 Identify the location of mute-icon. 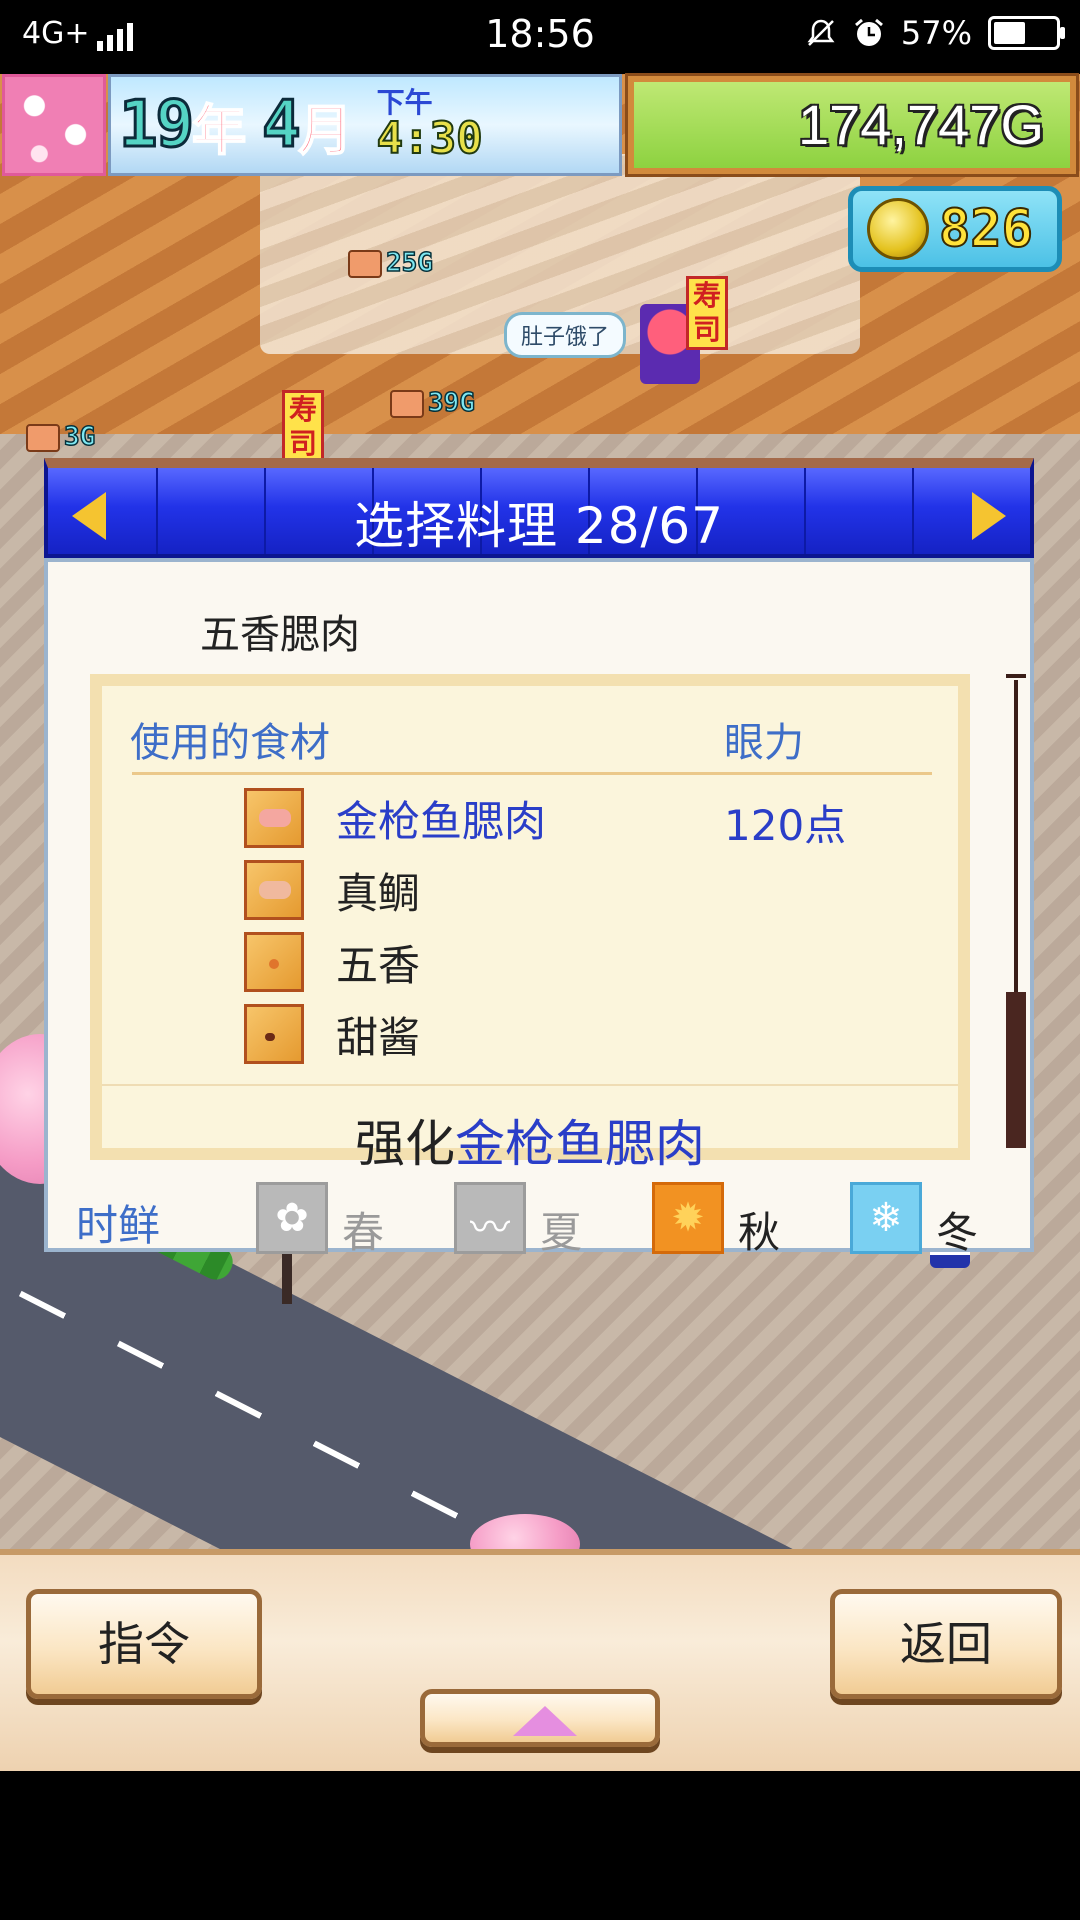
(821, 32).